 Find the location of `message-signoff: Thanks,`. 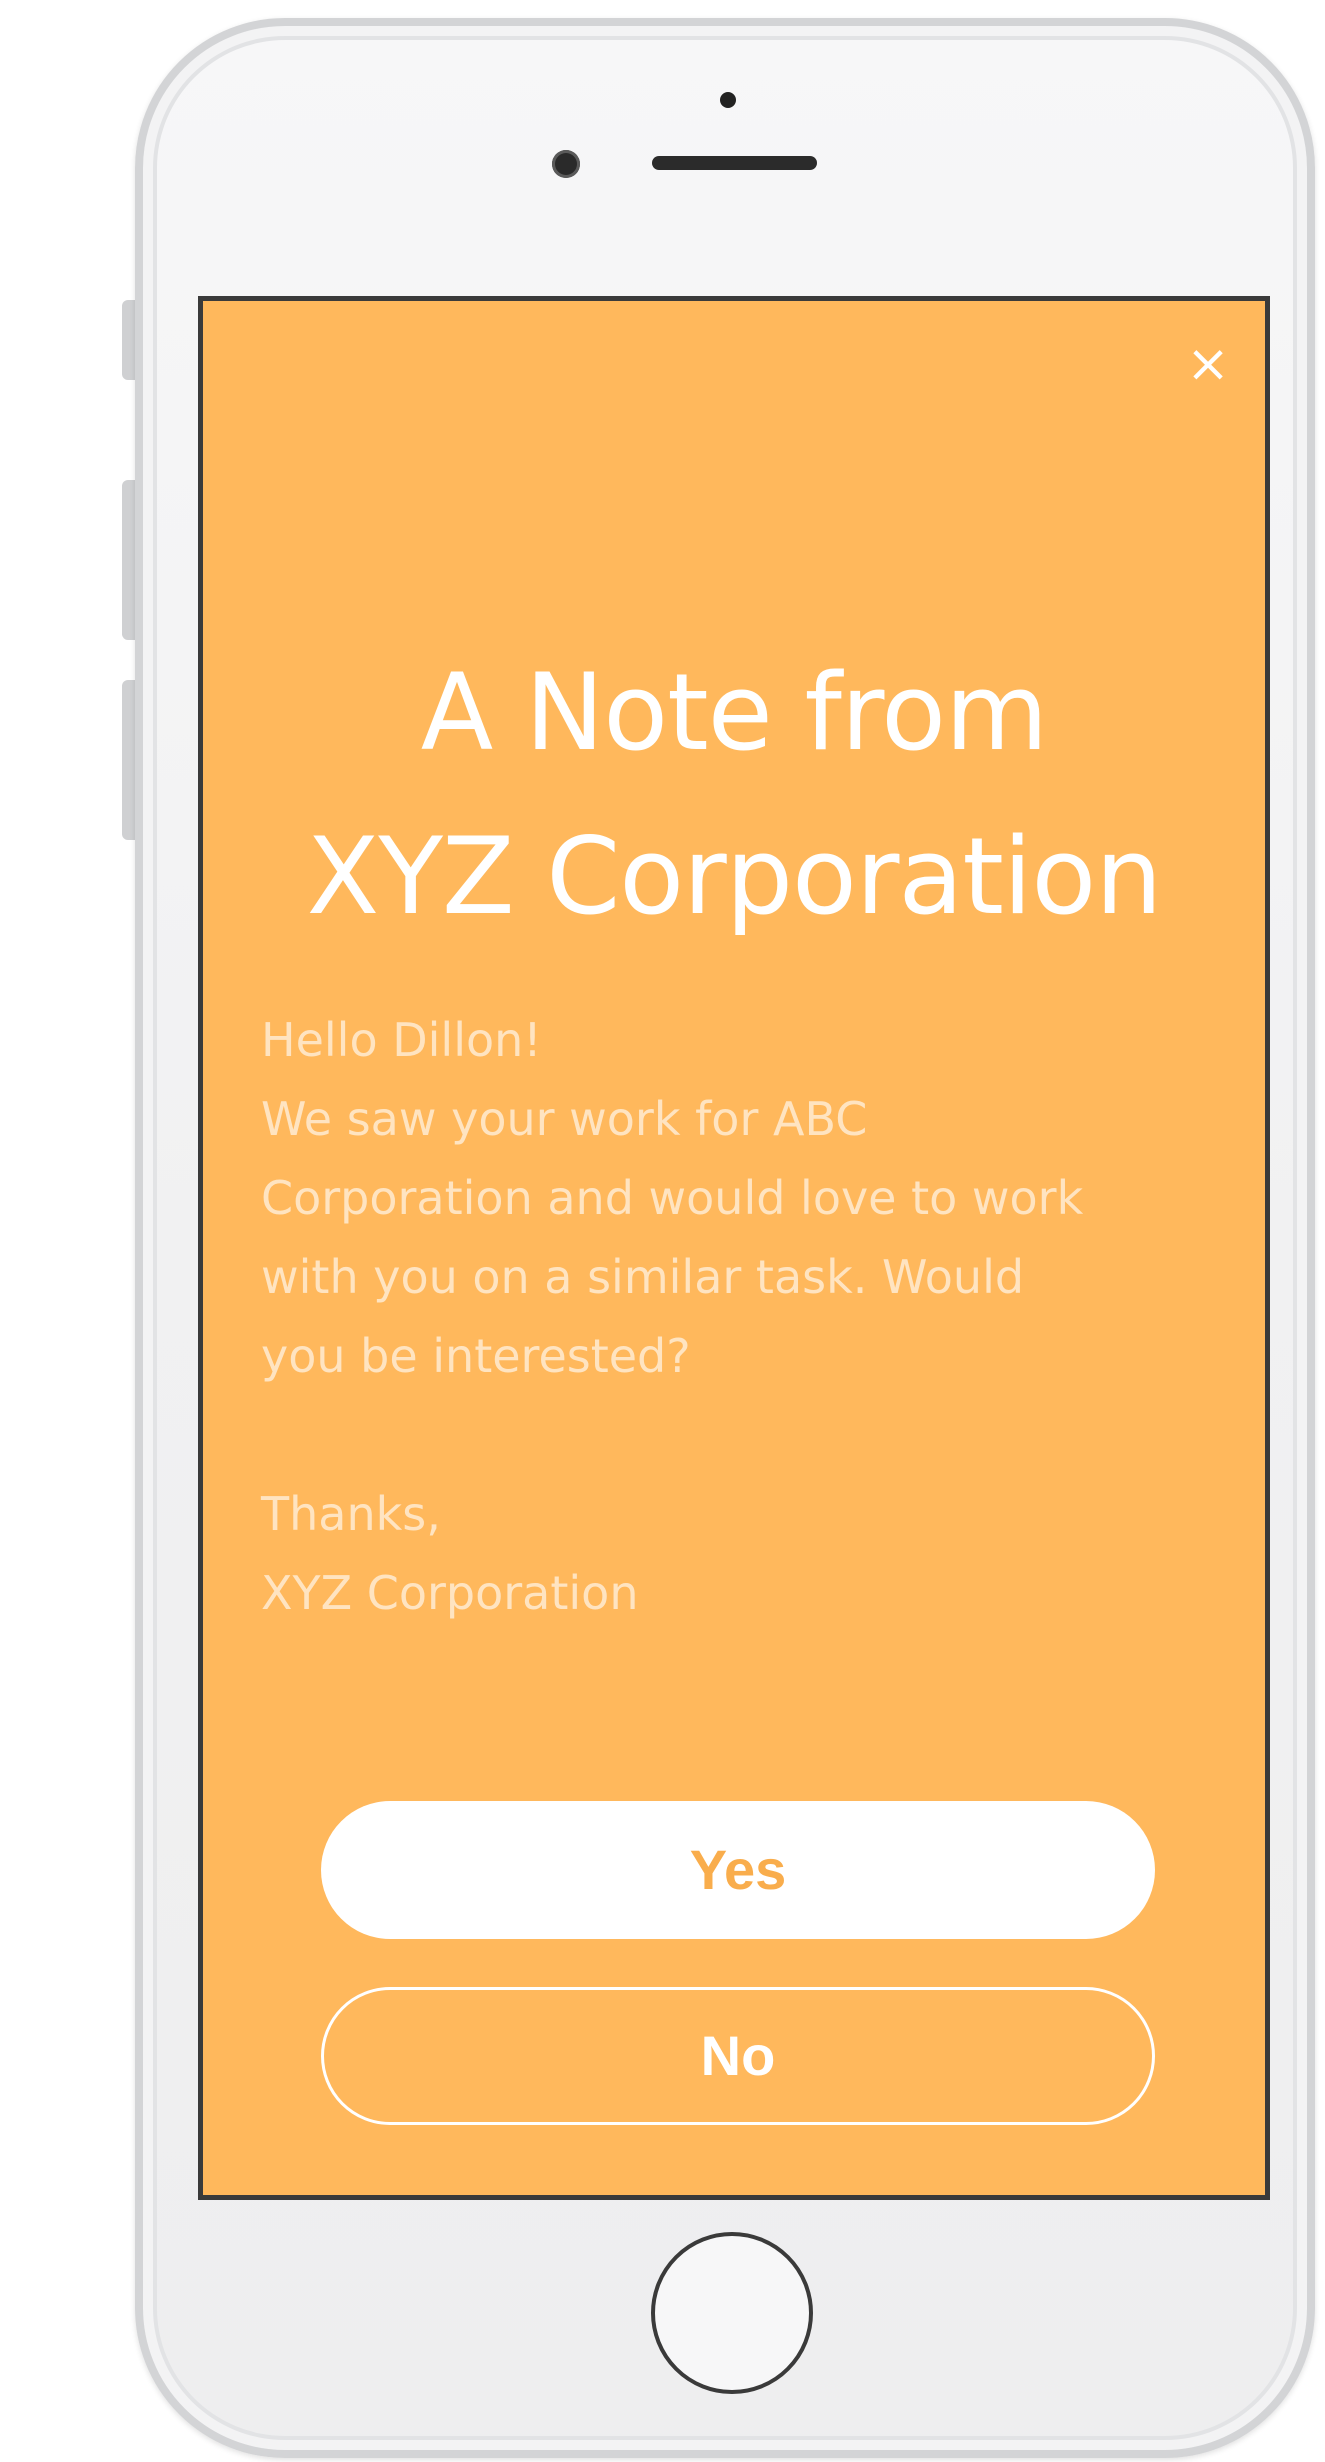

message-signoff: Thanks, is located at coordinates (351, 1514).